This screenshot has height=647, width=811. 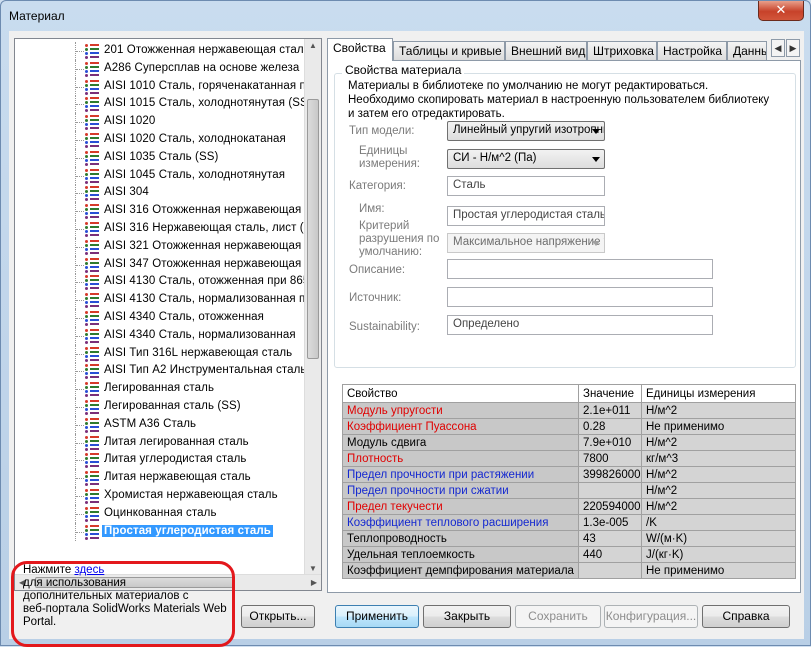 What do you see at coordinates (160, 246) in the screenshot?
I see `tree-item: AISI 321 Отожженная нержавеющая сталь` at bounding box center [160, 246].